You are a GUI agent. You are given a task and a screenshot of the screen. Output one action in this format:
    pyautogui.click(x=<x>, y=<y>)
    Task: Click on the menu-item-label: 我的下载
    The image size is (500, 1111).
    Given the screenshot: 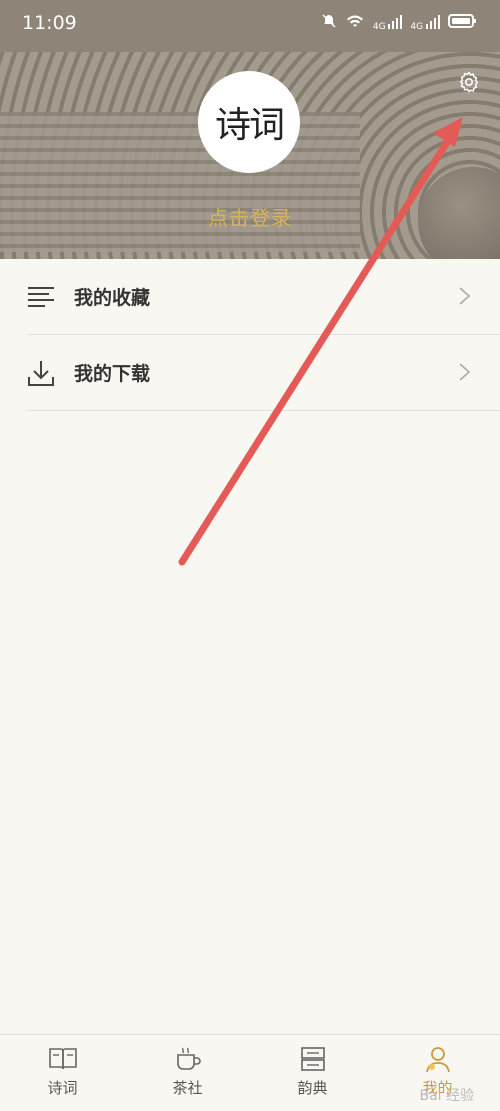 What is the action you would take?
    pyautogui.click(x=112, y=374)
    